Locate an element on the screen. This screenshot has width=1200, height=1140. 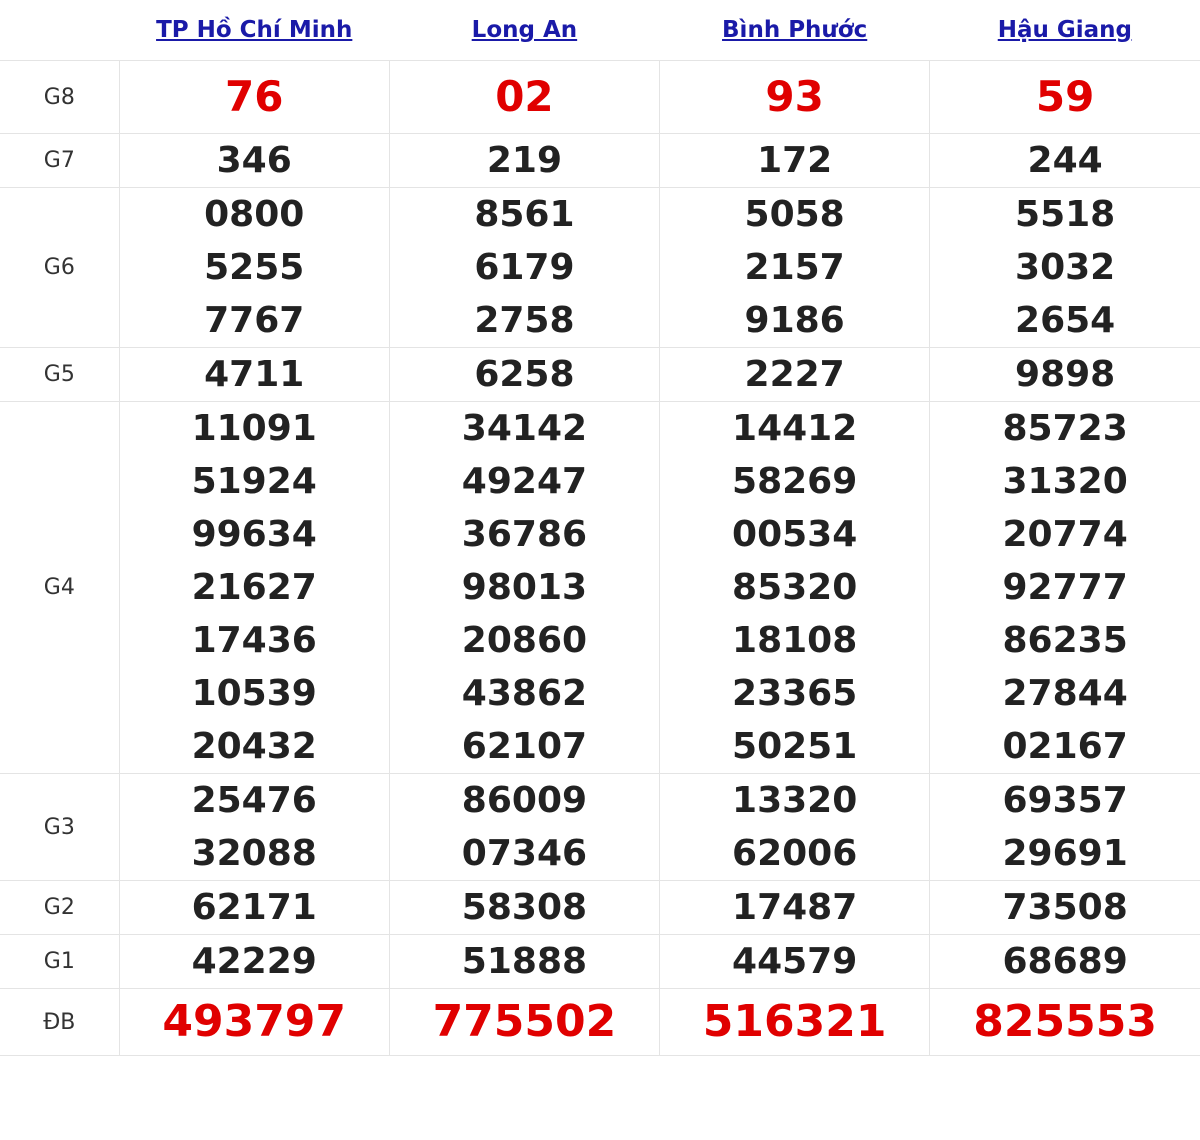
prize-number: 9186 is located at coordinates (794, 320).